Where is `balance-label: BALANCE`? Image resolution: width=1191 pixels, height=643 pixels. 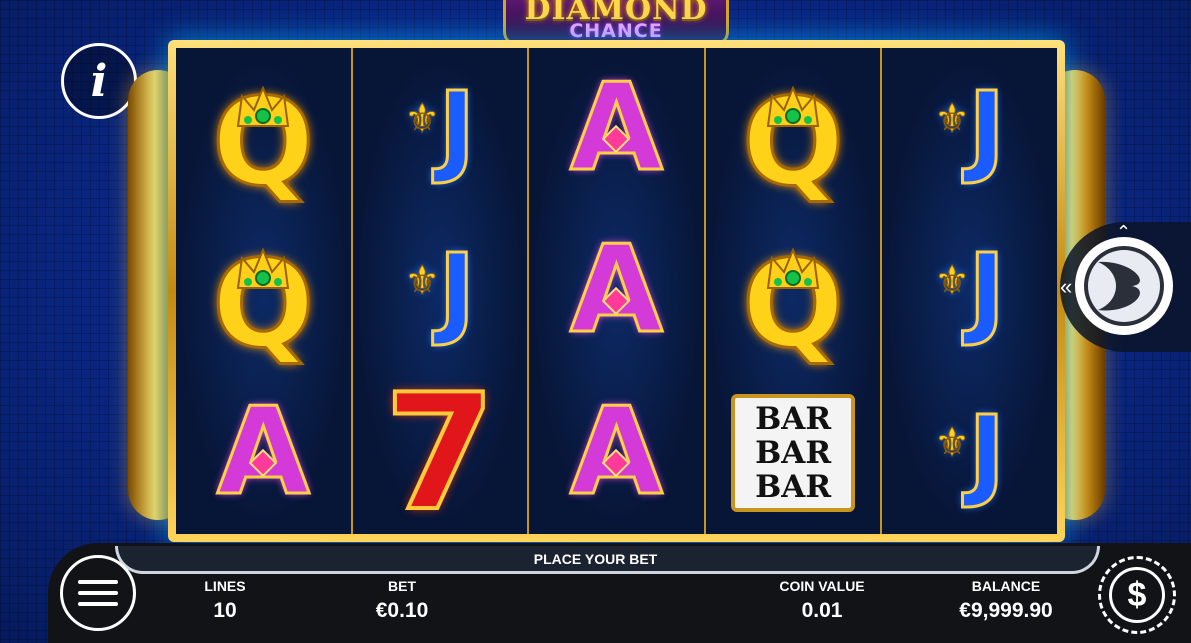
balance-label: BALANCE is located at coordinates (1006, 586).